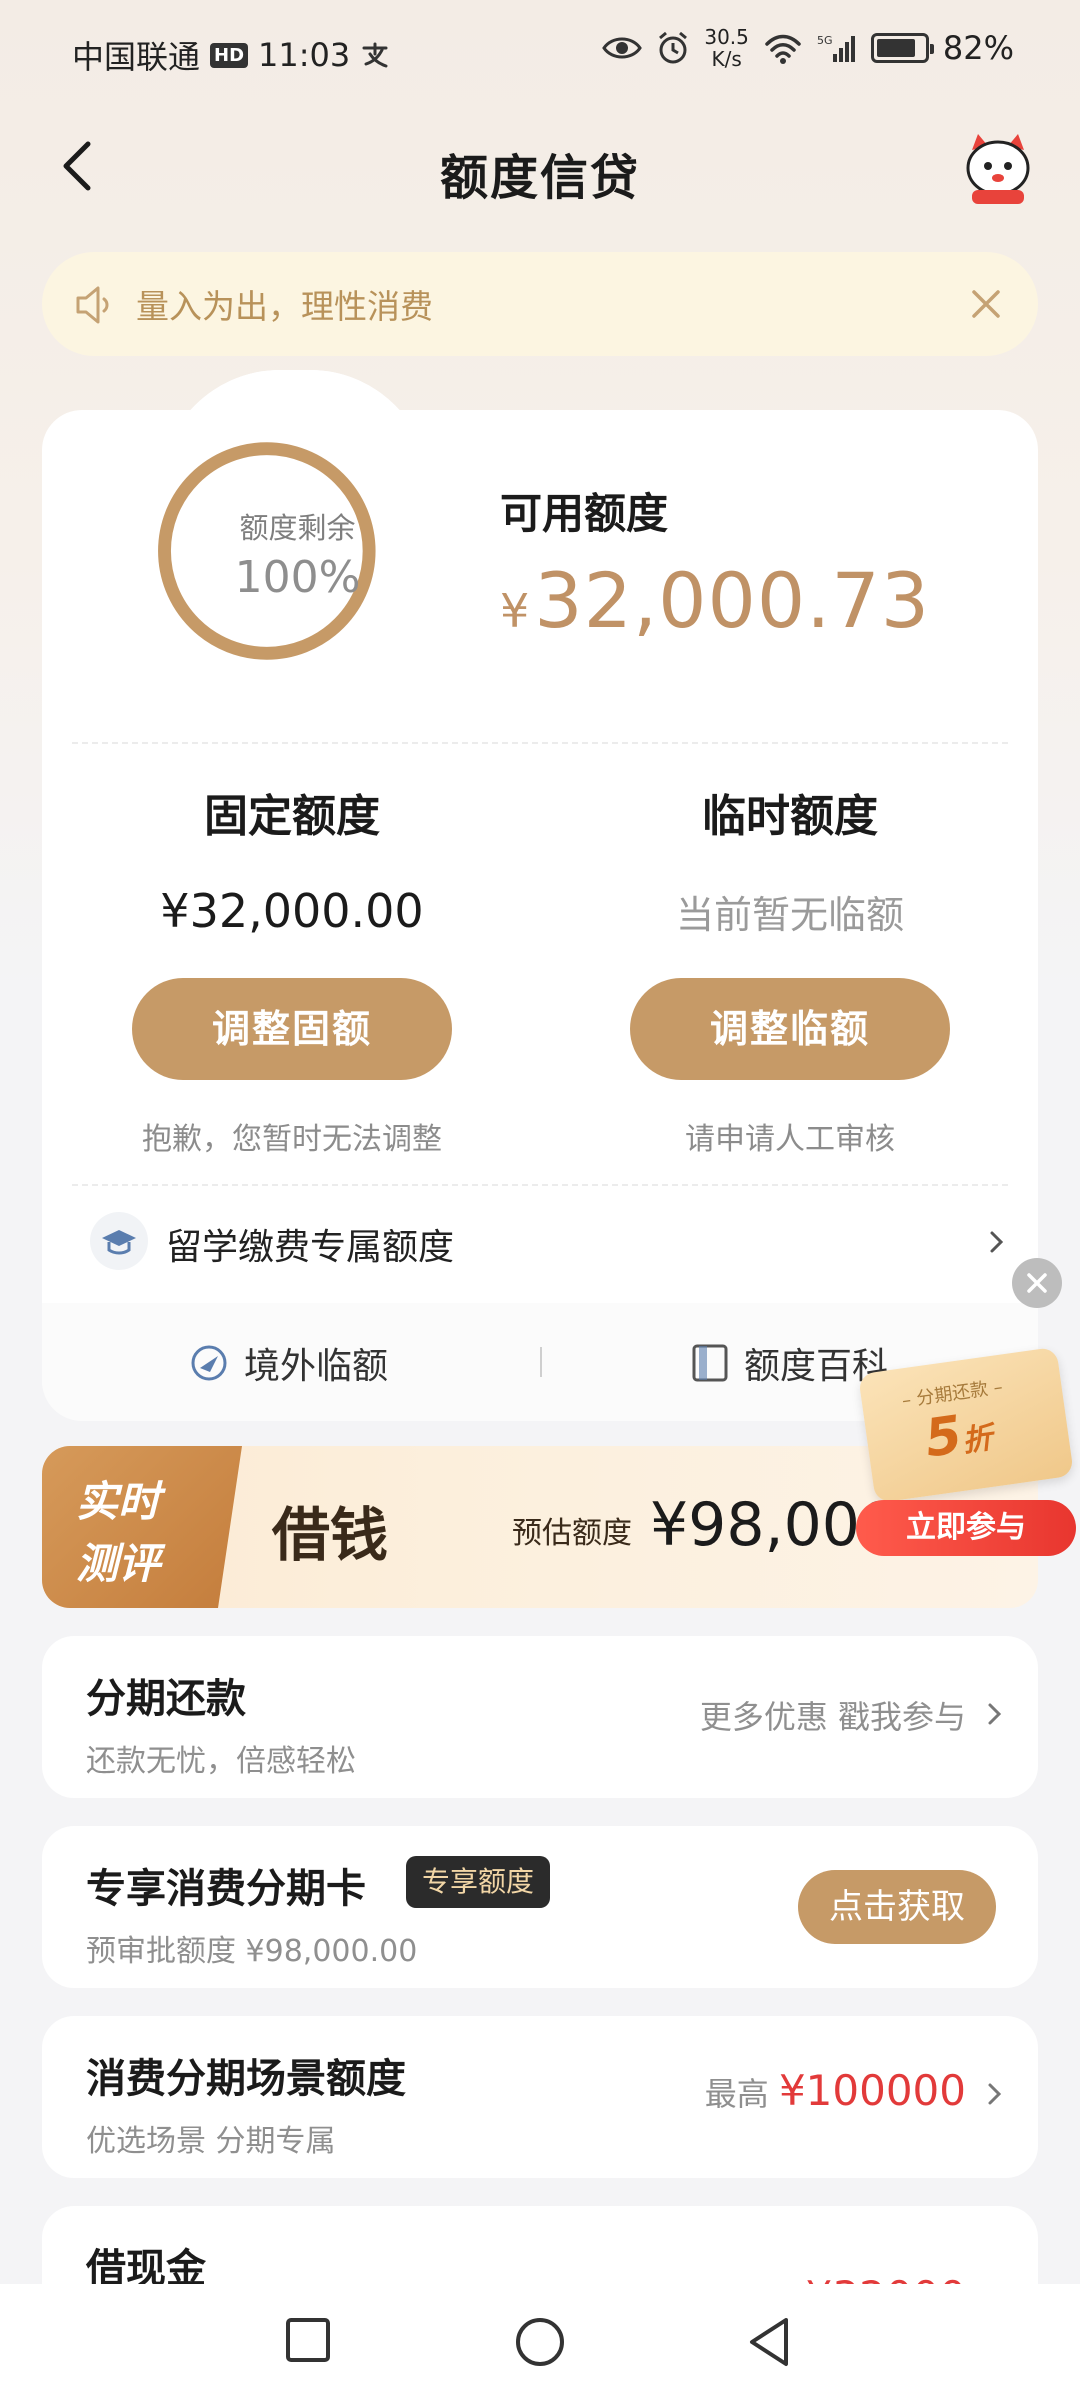 This screenshot has height=2400, width=1080. I want to click on temp-quota-value: 当前暂无临额, so click(789, 915).